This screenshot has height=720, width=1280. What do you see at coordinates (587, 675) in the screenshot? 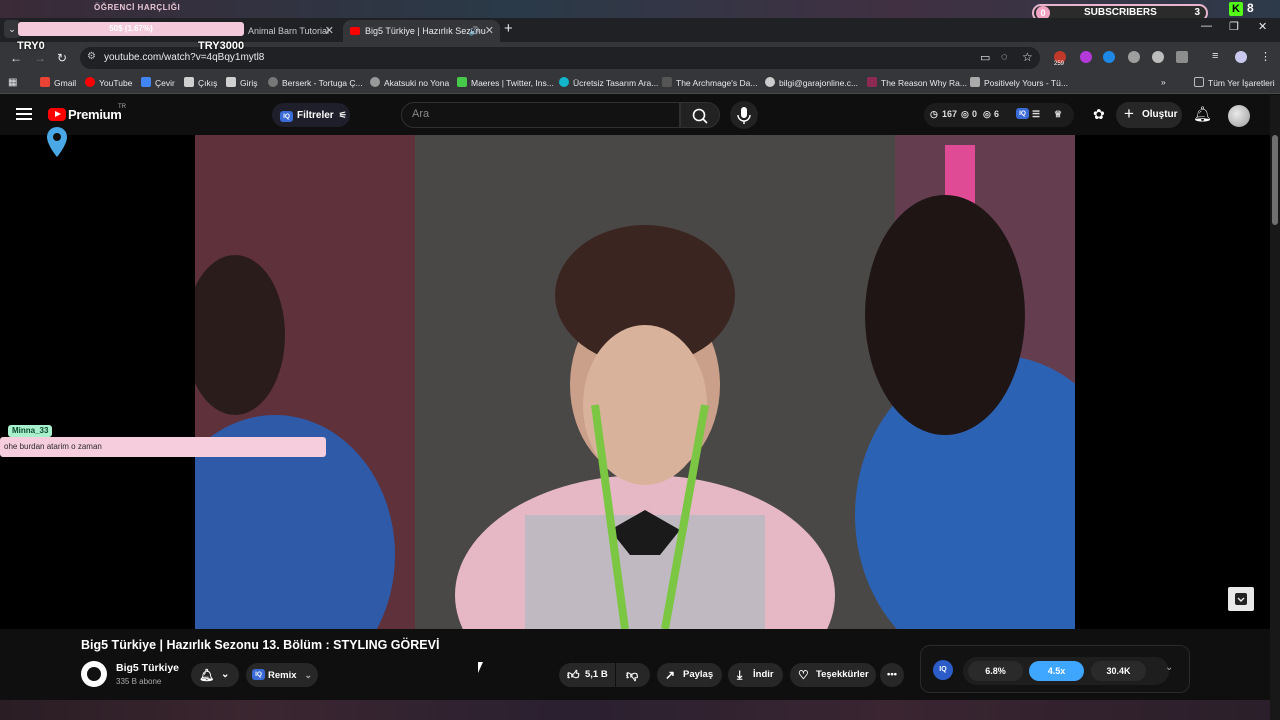
I see `like-button: 👍︎ 5,1 B` at bounding box center [587, 675].